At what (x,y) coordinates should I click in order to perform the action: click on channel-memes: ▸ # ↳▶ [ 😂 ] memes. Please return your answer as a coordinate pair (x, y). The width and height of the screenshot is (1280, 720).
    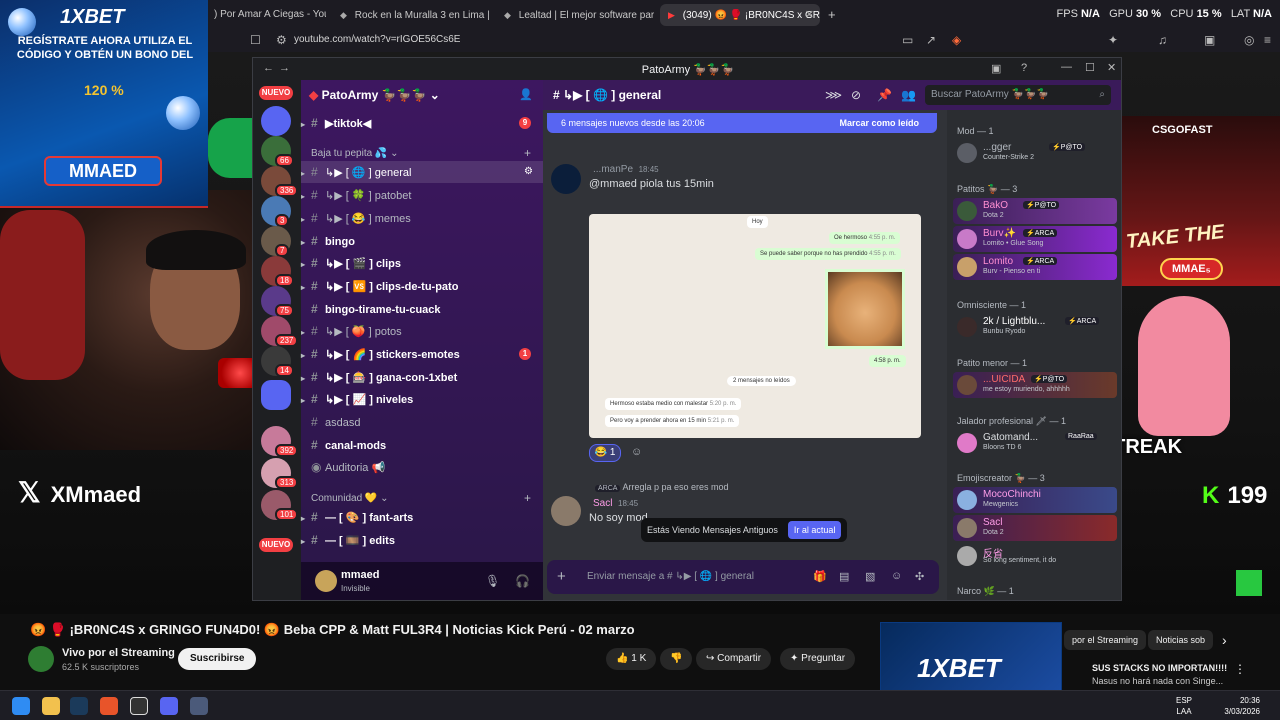
    Looking at the image, I should click on (422, 218).